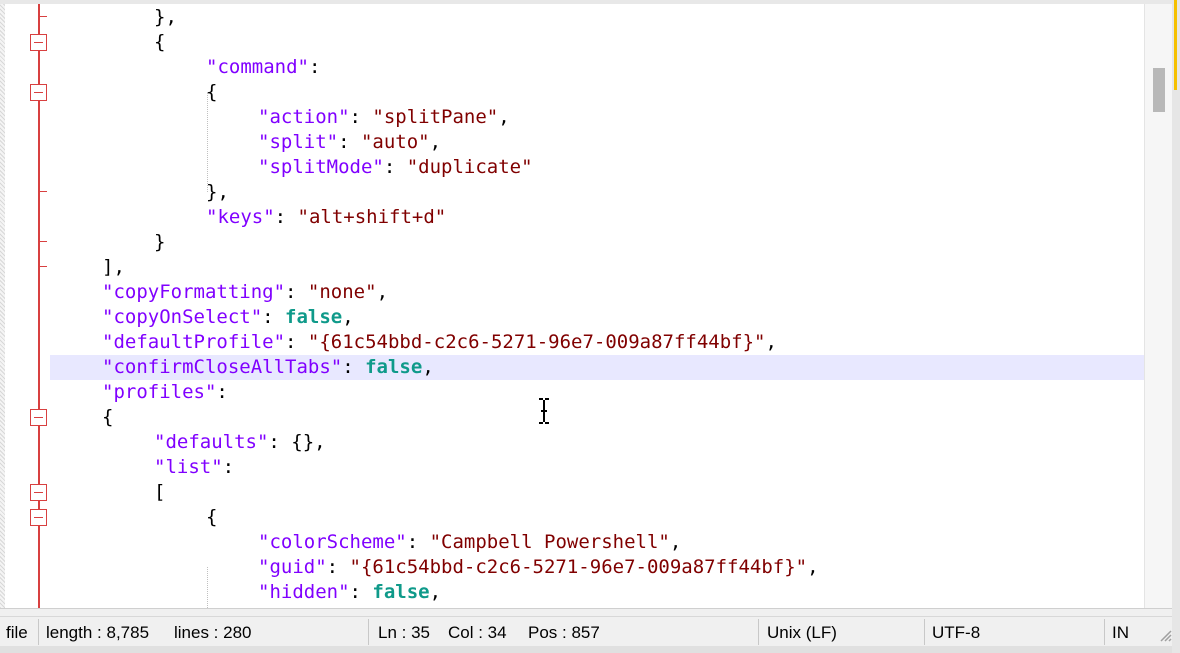 The image size is (1180, 653). Describe the element at coordinates (98, 632) in the screenshot. I see `status-length: length : 8,785` at that location.